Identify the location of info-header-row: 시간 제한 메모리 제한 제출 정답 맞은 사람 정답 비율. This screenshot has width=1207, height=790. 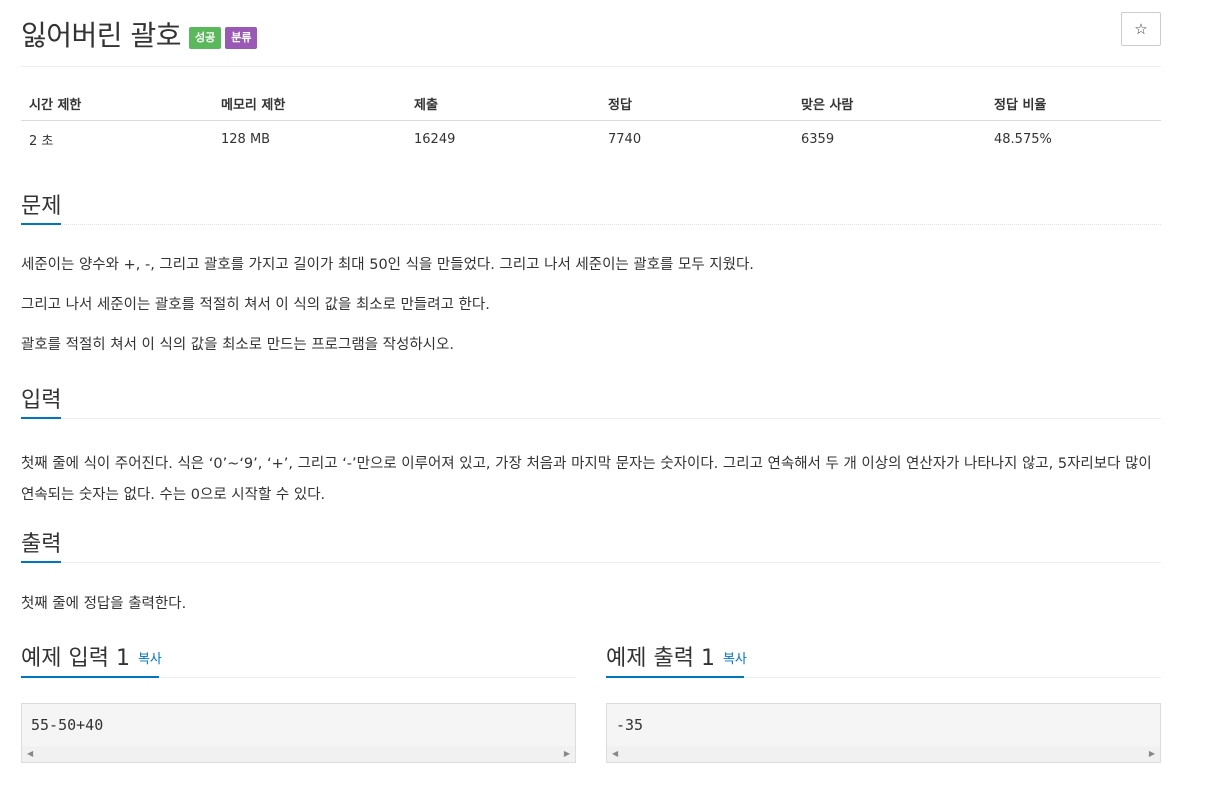
(591, 103).